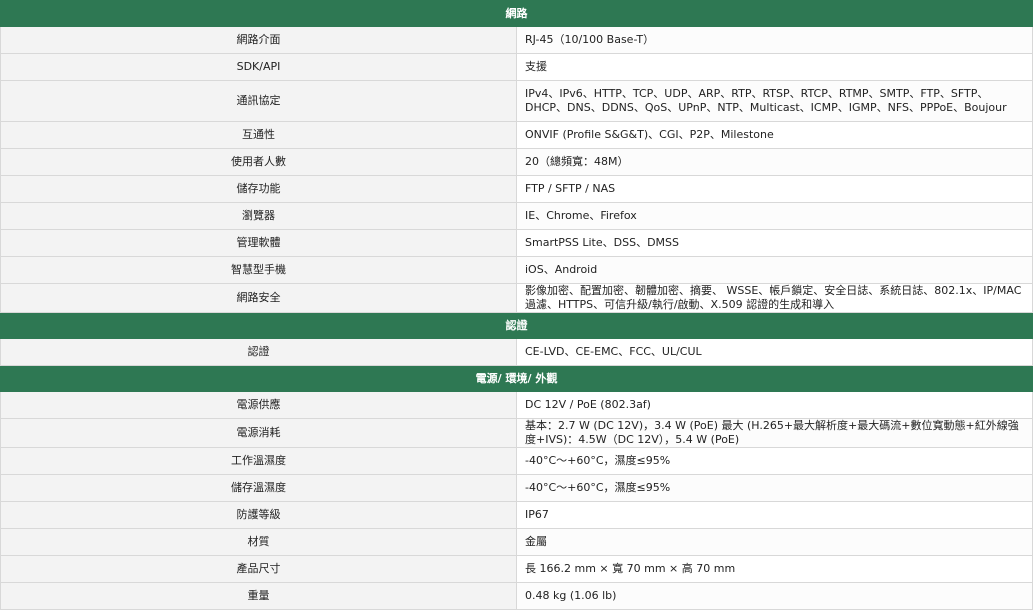  Describe the element at coordinates (258, 352) in the screenshot. I see `row-label: 認證` at that location.